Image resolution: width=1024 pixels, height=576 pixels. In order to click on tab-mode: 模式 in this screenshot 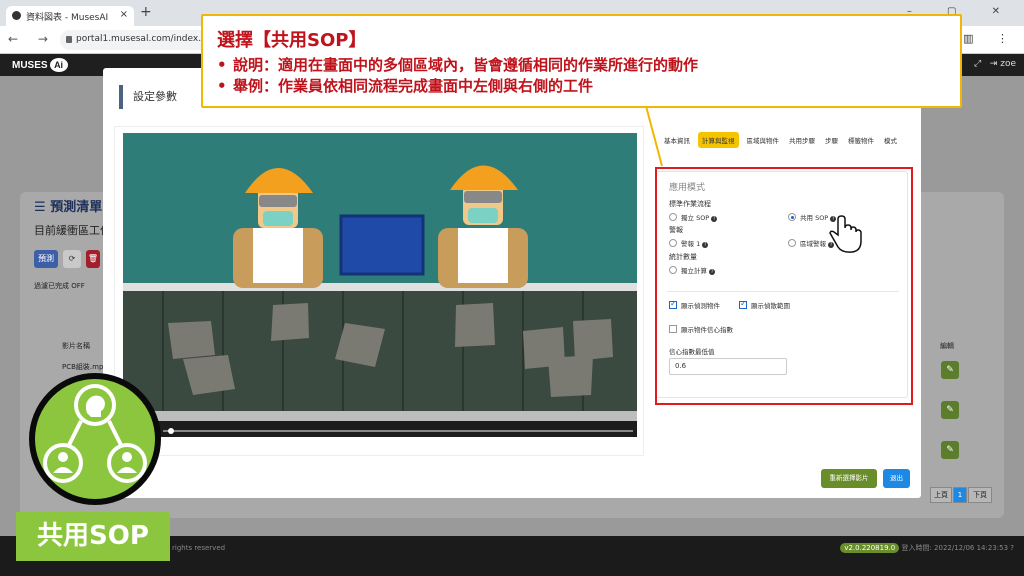, I will do `click(890, 140)`.